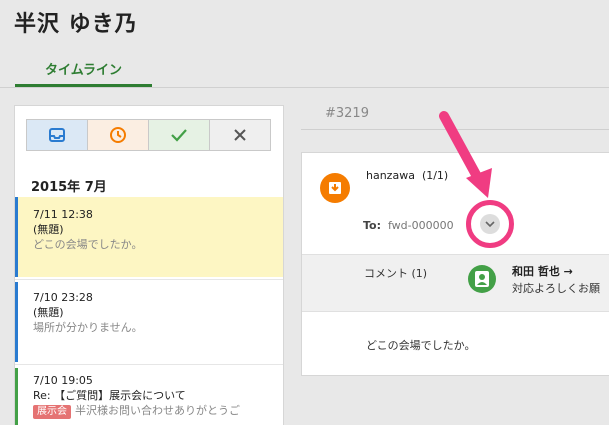 This screenshot has width=609, height=425. Describe the element at coordinates (421, 345) in the screenshot. I see `message-body: どこの会場でしたか。` at that location.